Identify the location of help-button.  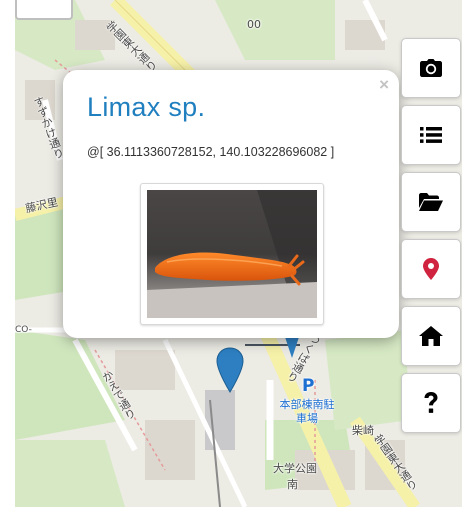
(431, 403).